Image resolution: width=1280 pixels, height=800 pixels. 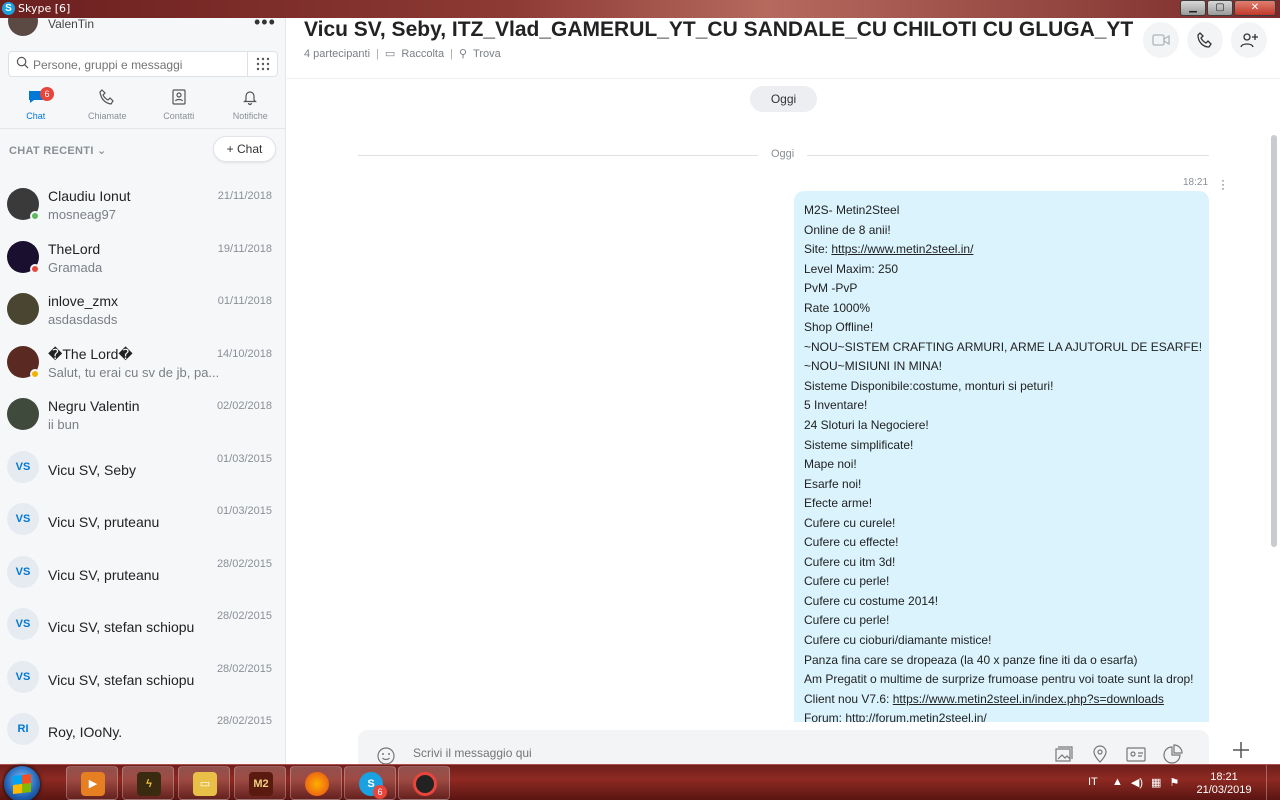 What do you see at coordinates (1249, 40) in the screenshot?
I see `add-participant-button` at bounding box center [1249, 40].